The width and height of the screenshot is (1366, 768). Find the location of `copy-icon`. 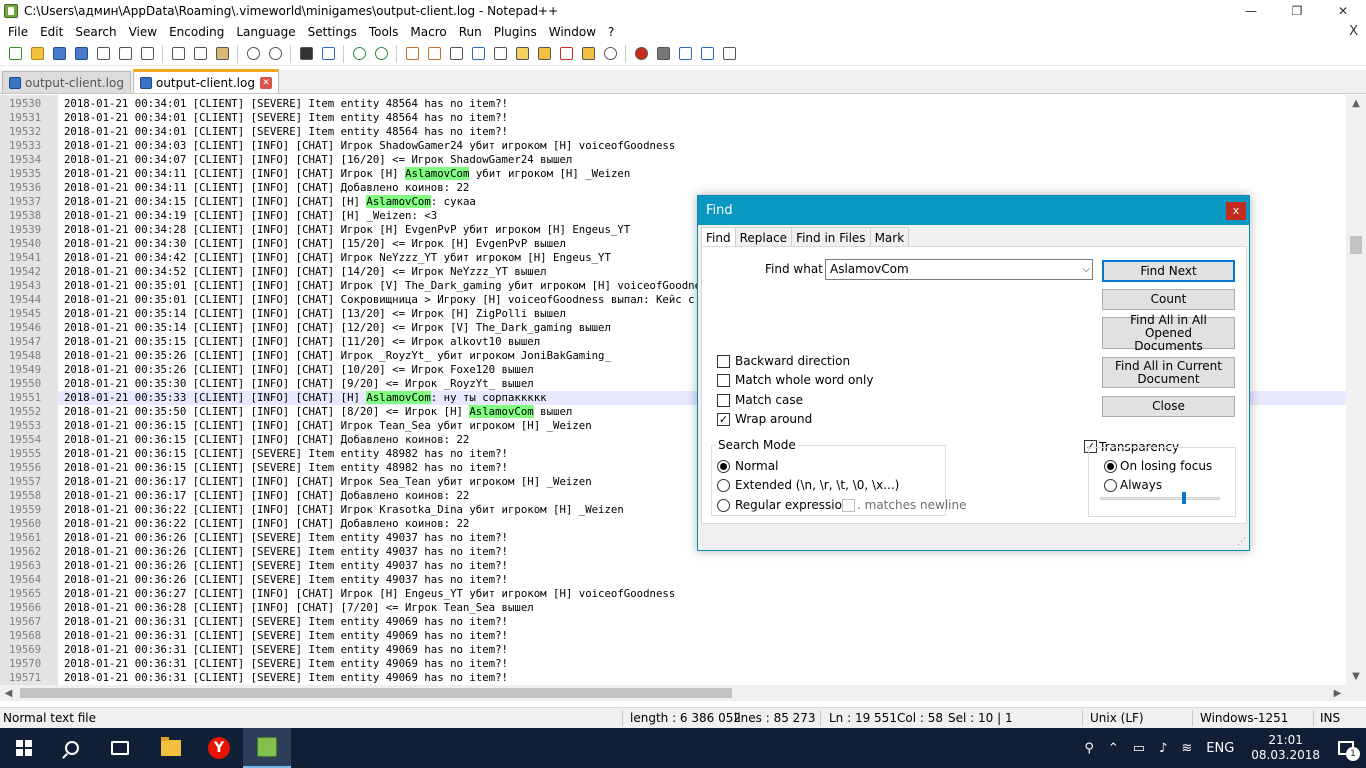

copy-icon is located at coordinates (200, 54).